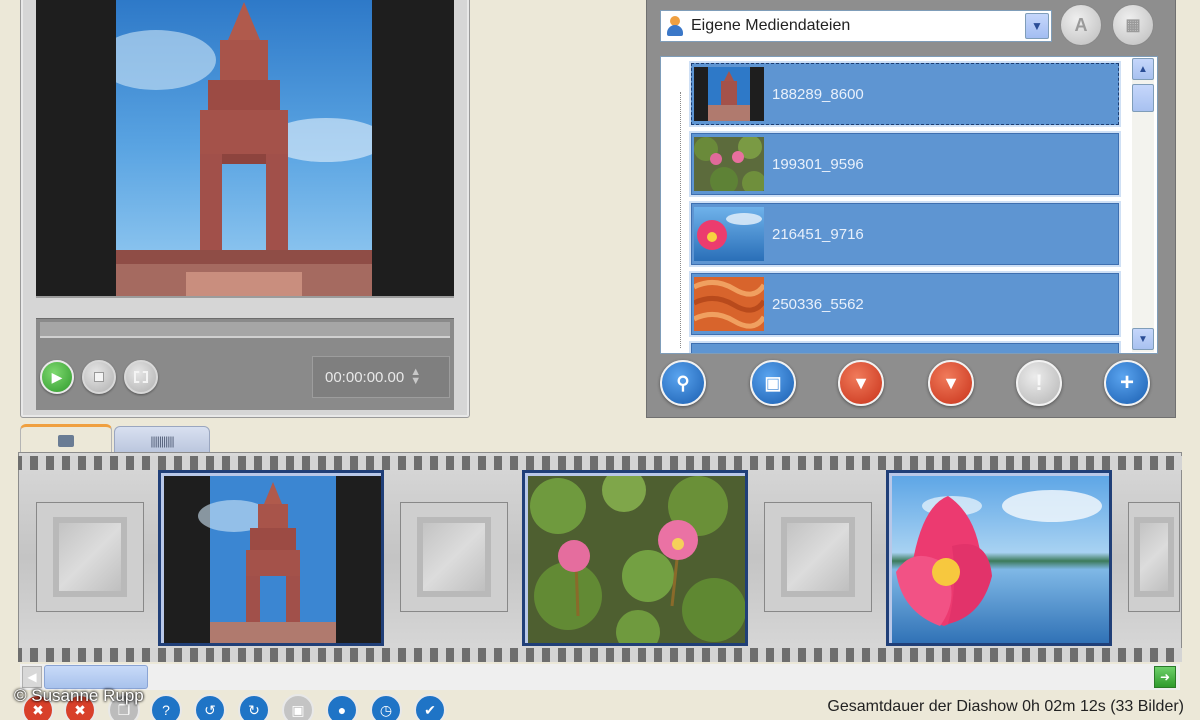 This screenshot has height=720, width=1200. Describe the element at coordinates (905, 164) in the screenshot. I see `media-item: 199301_9596` at that location.